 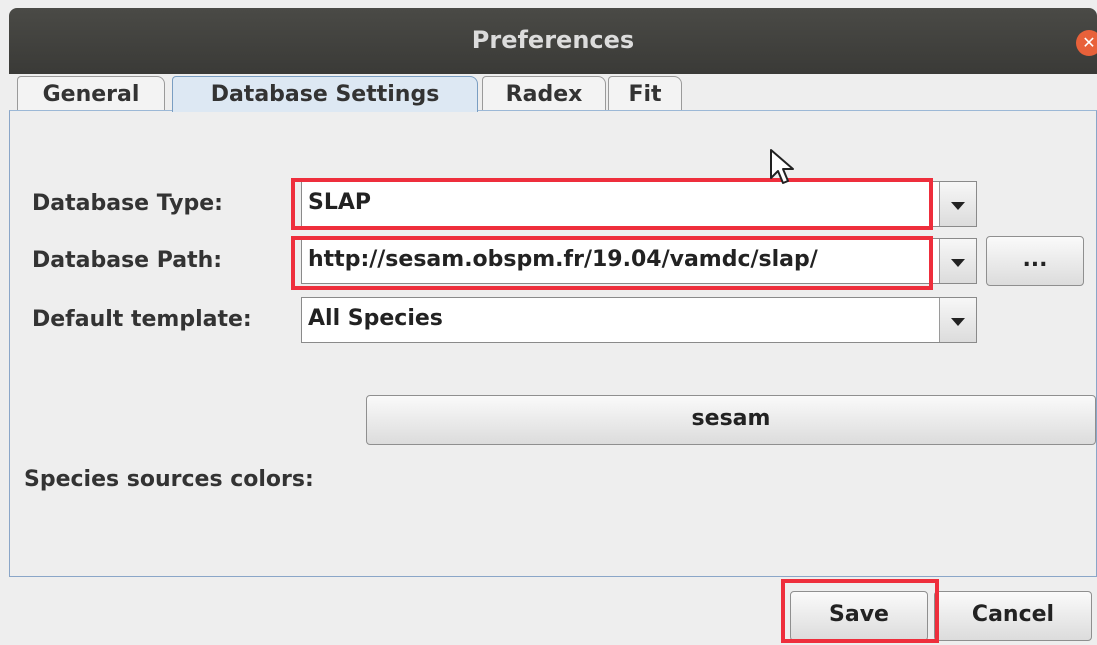 What do you see at coordinates (639, 320) in the screenshot?
I see `default-template-select: All Species` at bounding box center [639, 320].